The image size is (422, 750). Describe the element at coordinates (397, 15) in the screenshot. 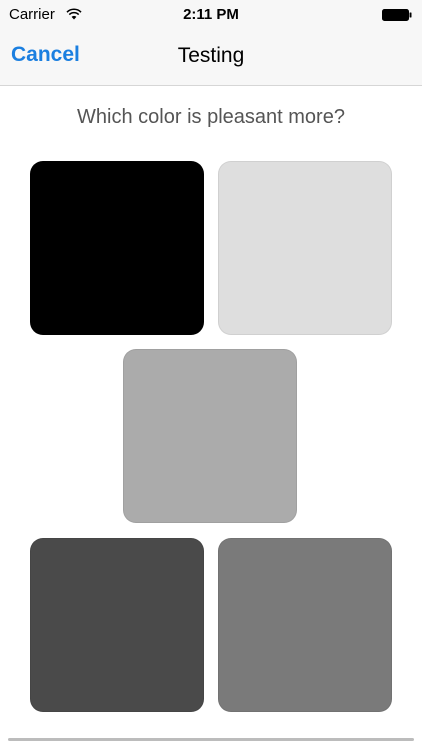

I see `battery-icon` at that location.